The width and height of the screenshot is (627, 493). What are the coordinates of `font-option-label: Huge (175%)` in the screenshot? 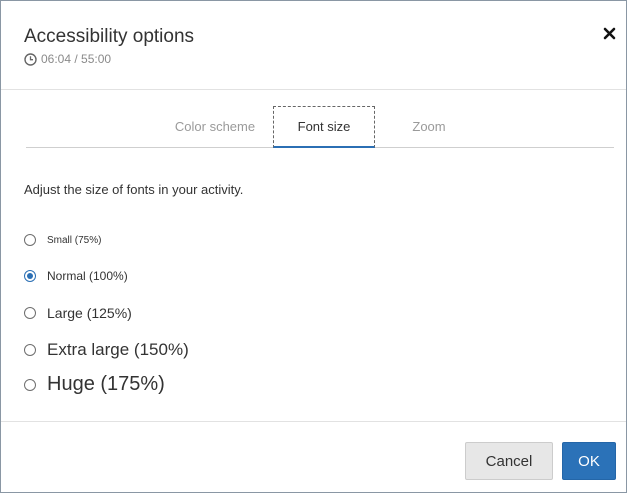 It's located at (106, 384).